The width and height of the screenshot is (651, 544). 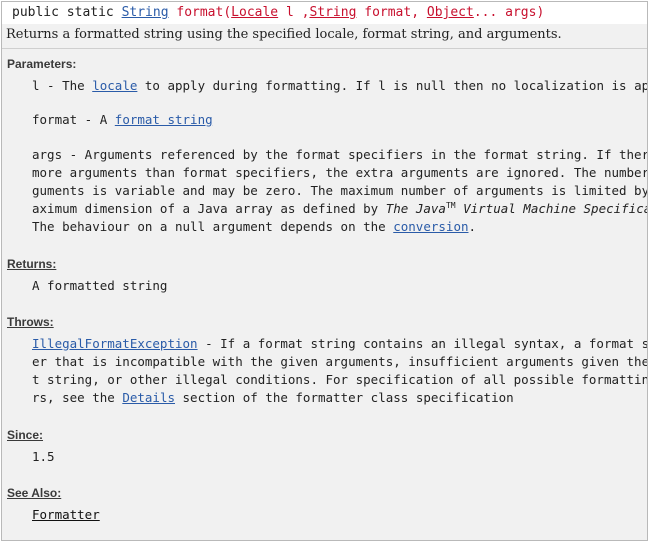 I want to click on jvm-spec-title-rest: Virtual Machine Specification, so click(x=555, y=208).